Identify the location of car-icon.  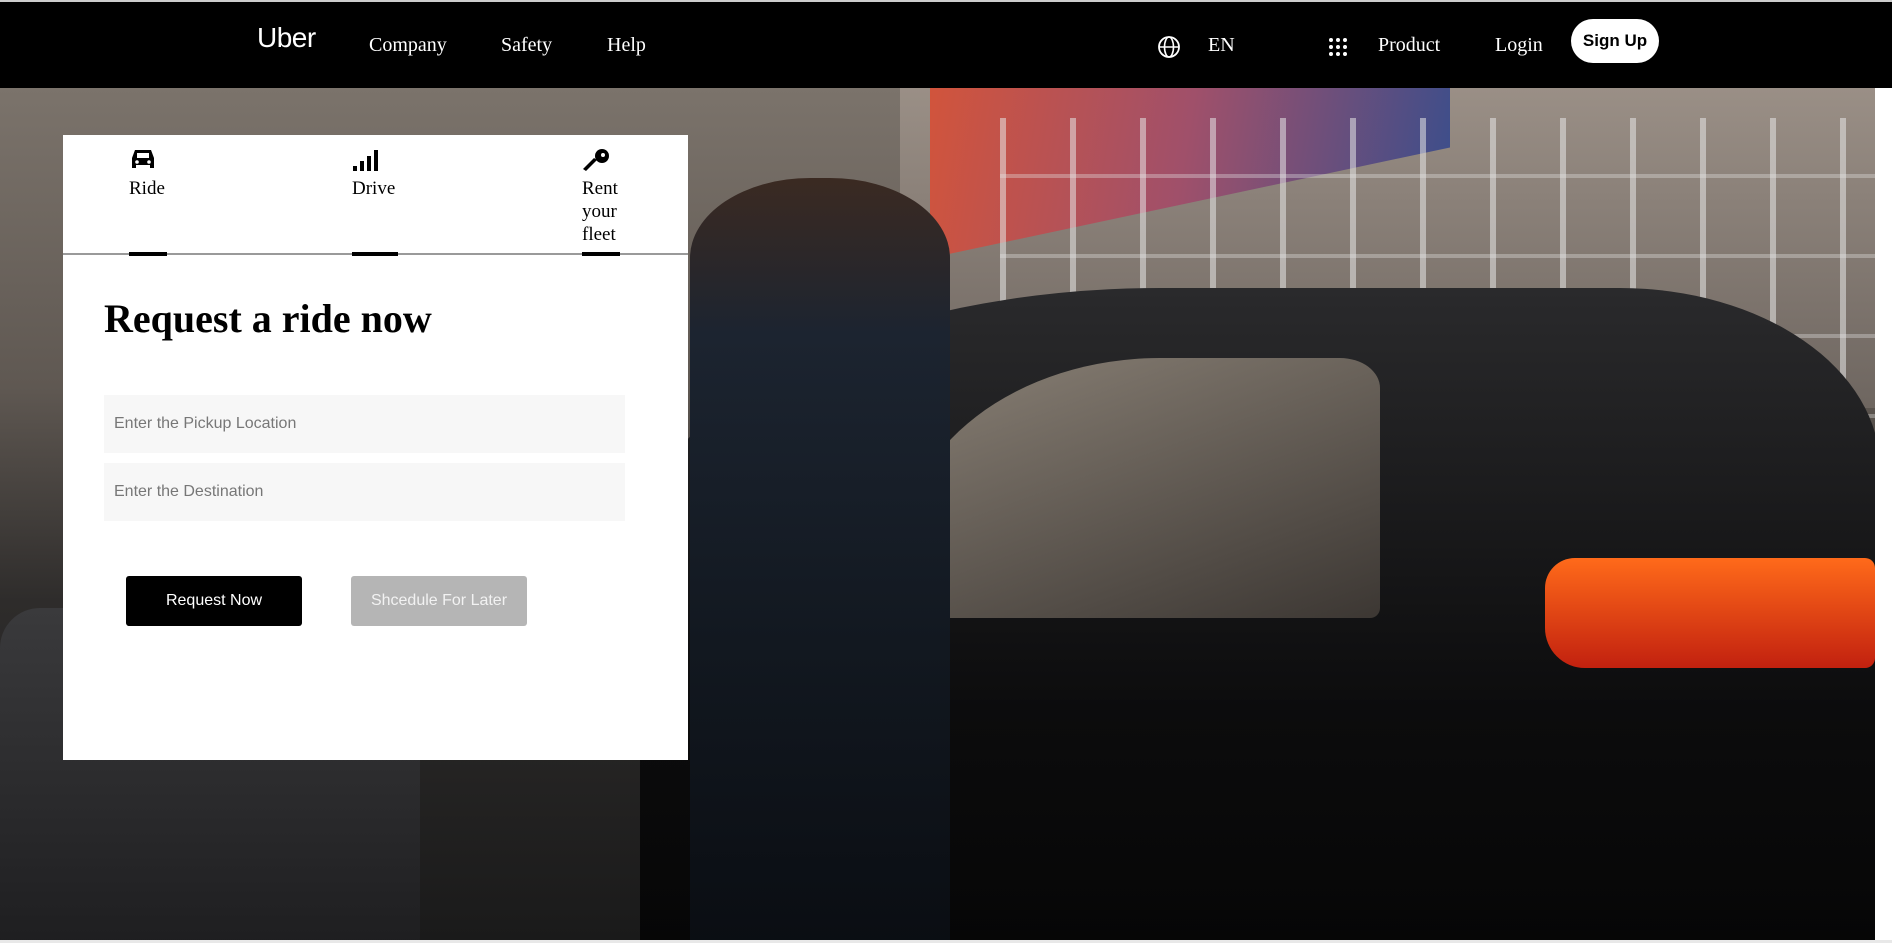
(143, 159).